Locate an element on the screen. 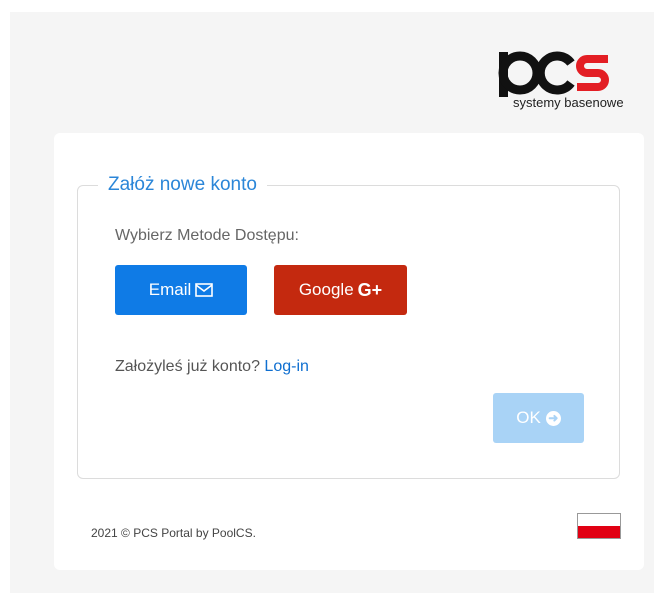 This screenshot has height=593, width=654. login-prompt-text: Założyleś już konto? is located at coordinates (187, 366).